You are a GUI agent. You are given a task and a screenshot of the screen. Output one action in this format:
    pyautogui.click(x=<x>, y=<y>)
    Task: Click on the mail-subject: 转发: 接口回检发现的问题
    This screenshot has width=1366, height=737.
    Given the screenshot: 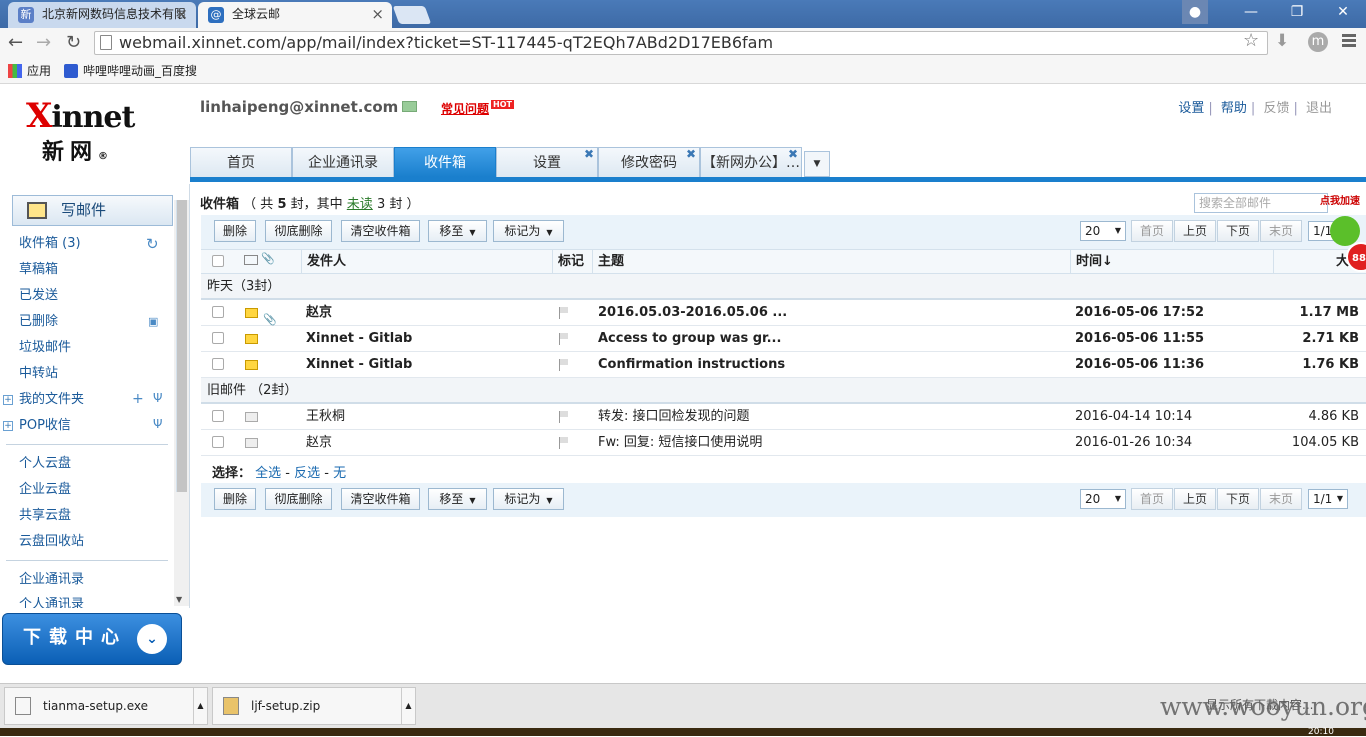 What is the action you would take?
    pyautogui.click(x=674, y=417)
    